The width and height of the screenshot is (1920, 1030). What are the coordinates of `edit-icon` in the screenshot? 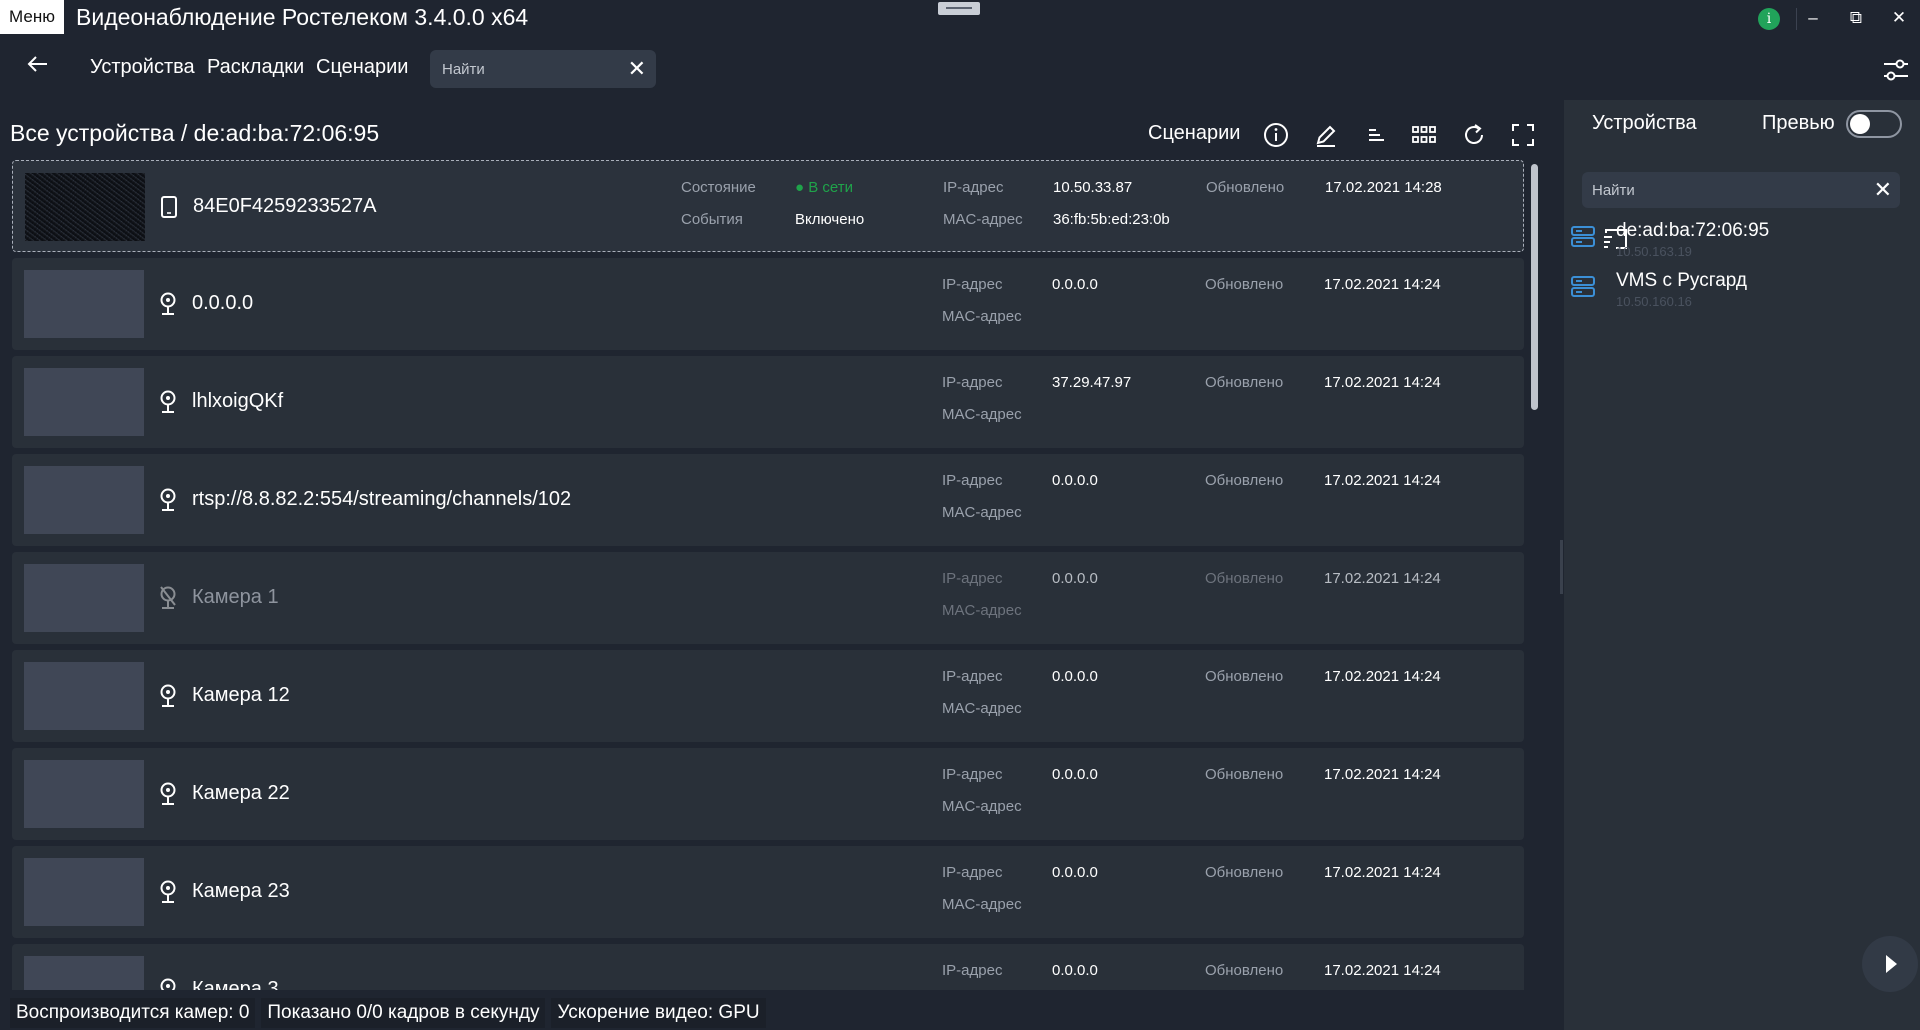 It's located at (1326, 135).